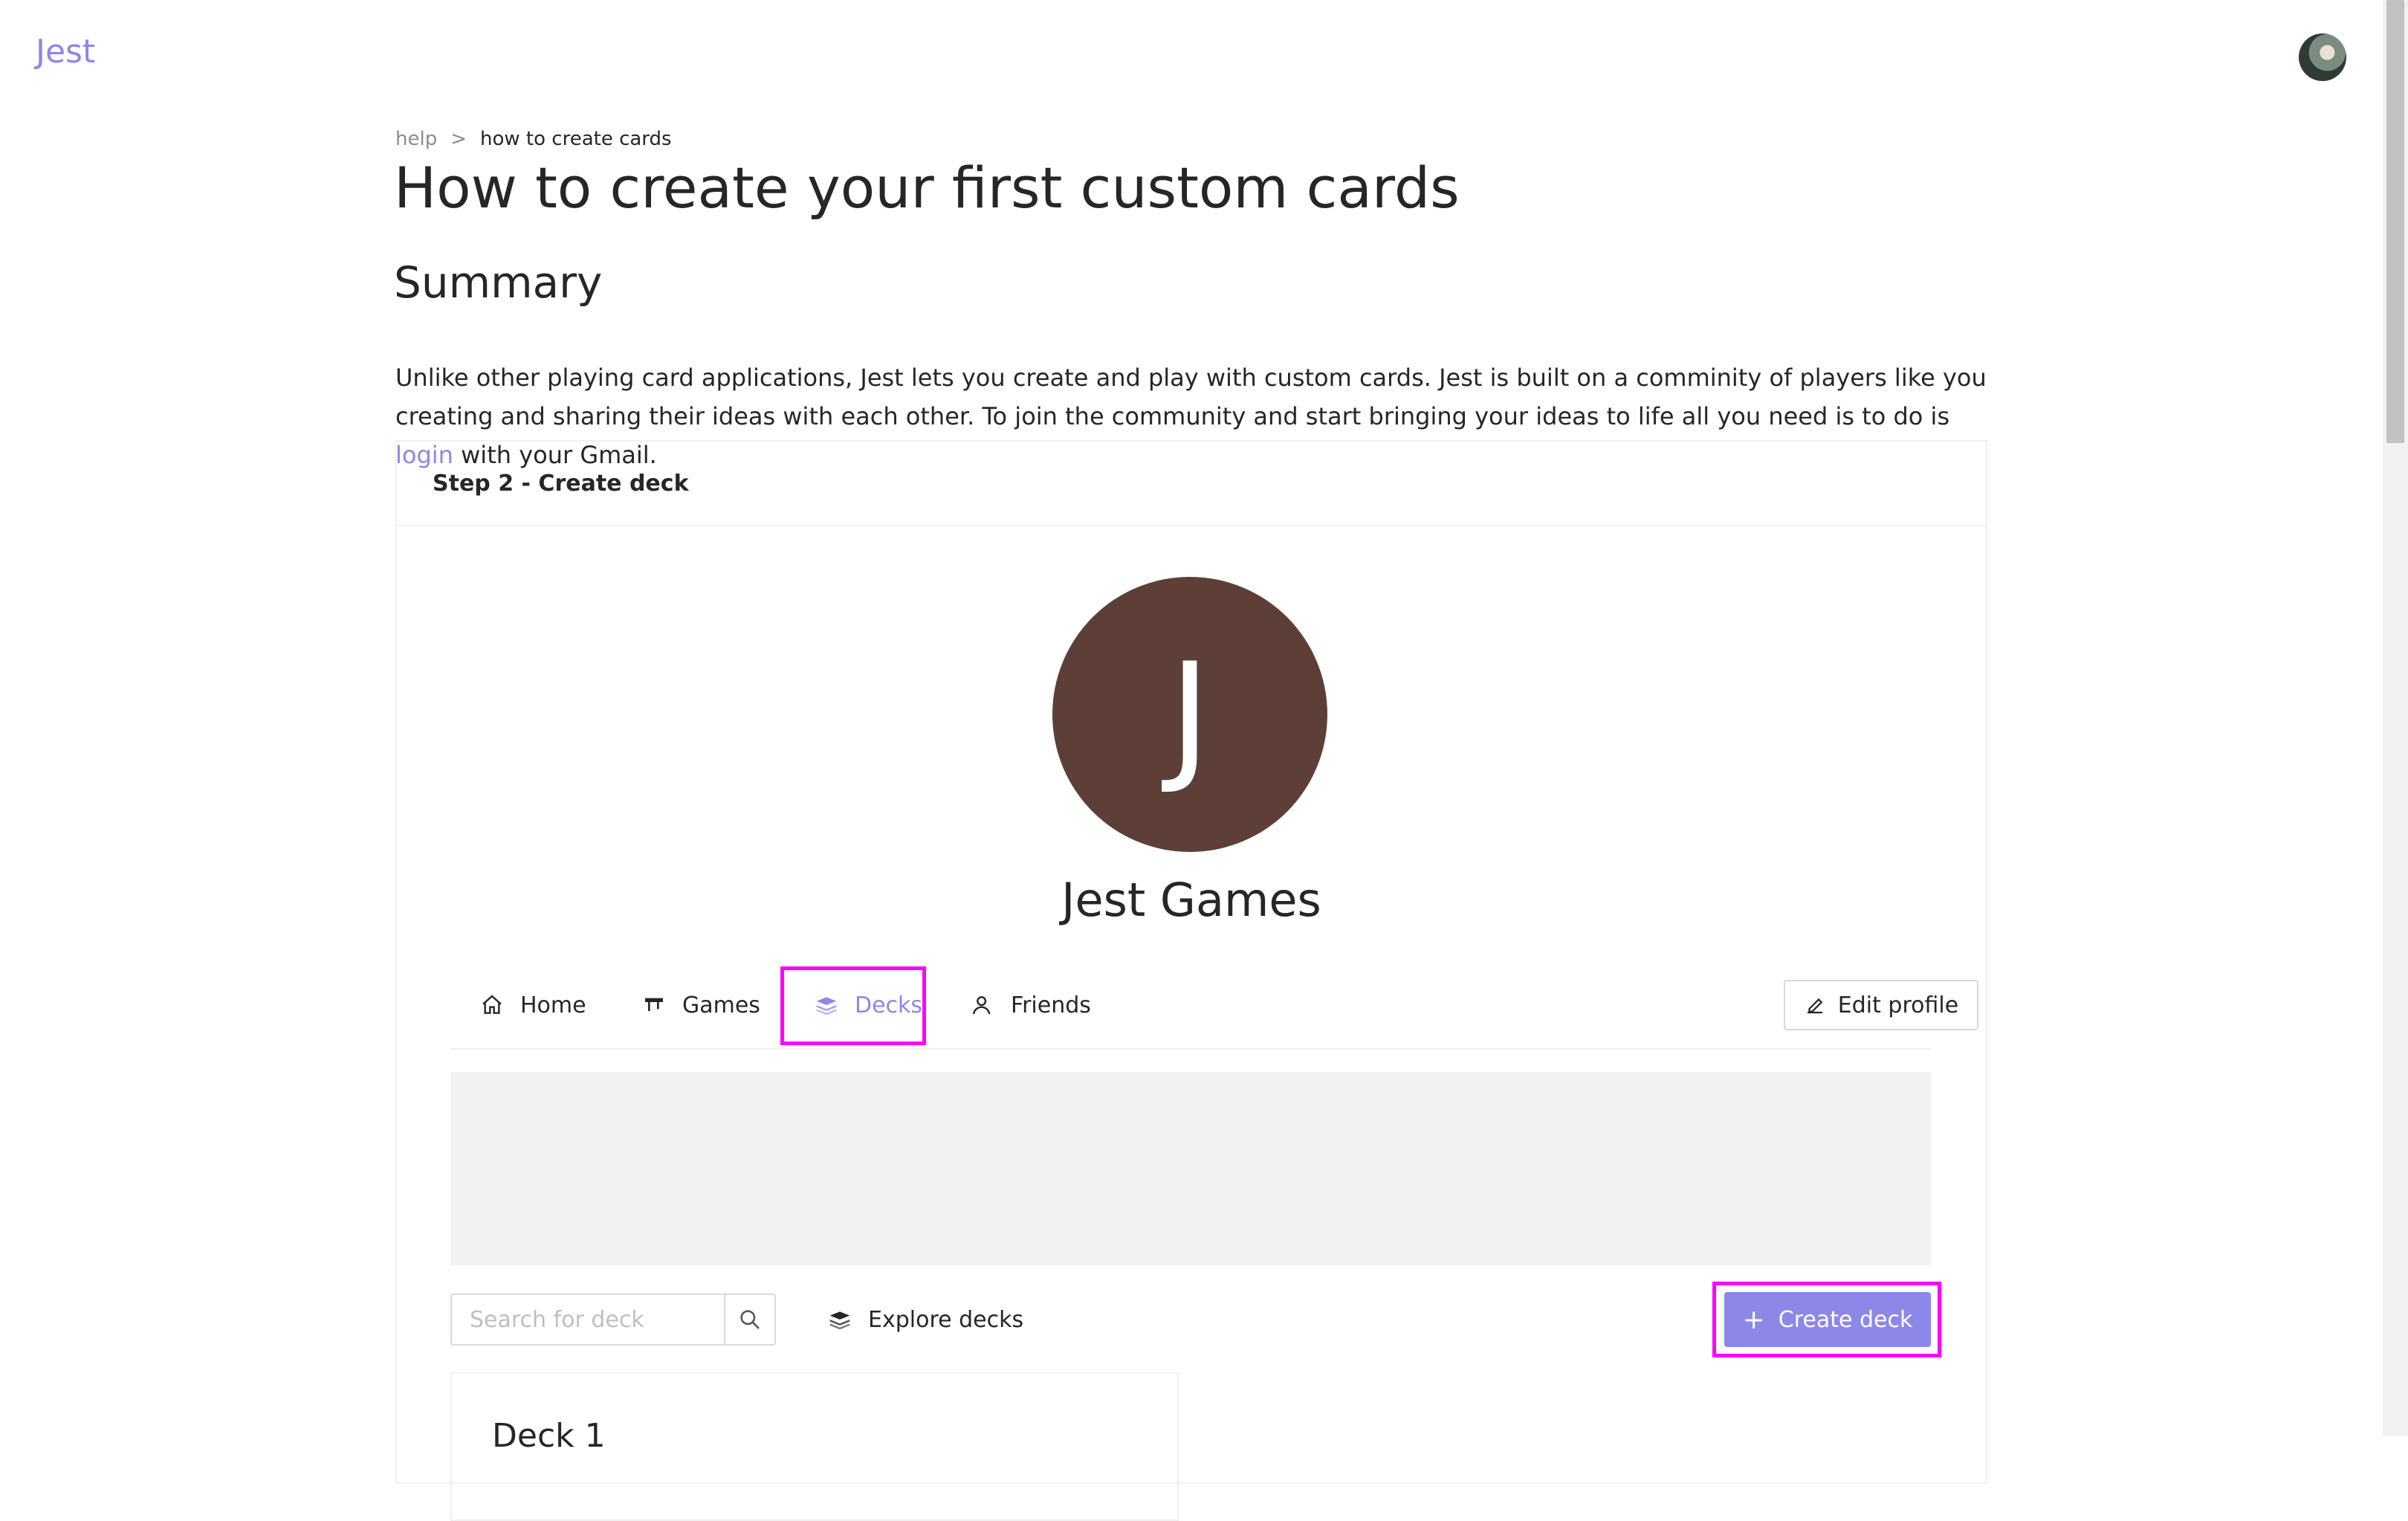 The width and height of the screenshot is (2408, 1521). What do you see at coordinates (553, 1005) in the screenshot?
I see `tab-home-label: Home` at bounding box center [553, 1005].